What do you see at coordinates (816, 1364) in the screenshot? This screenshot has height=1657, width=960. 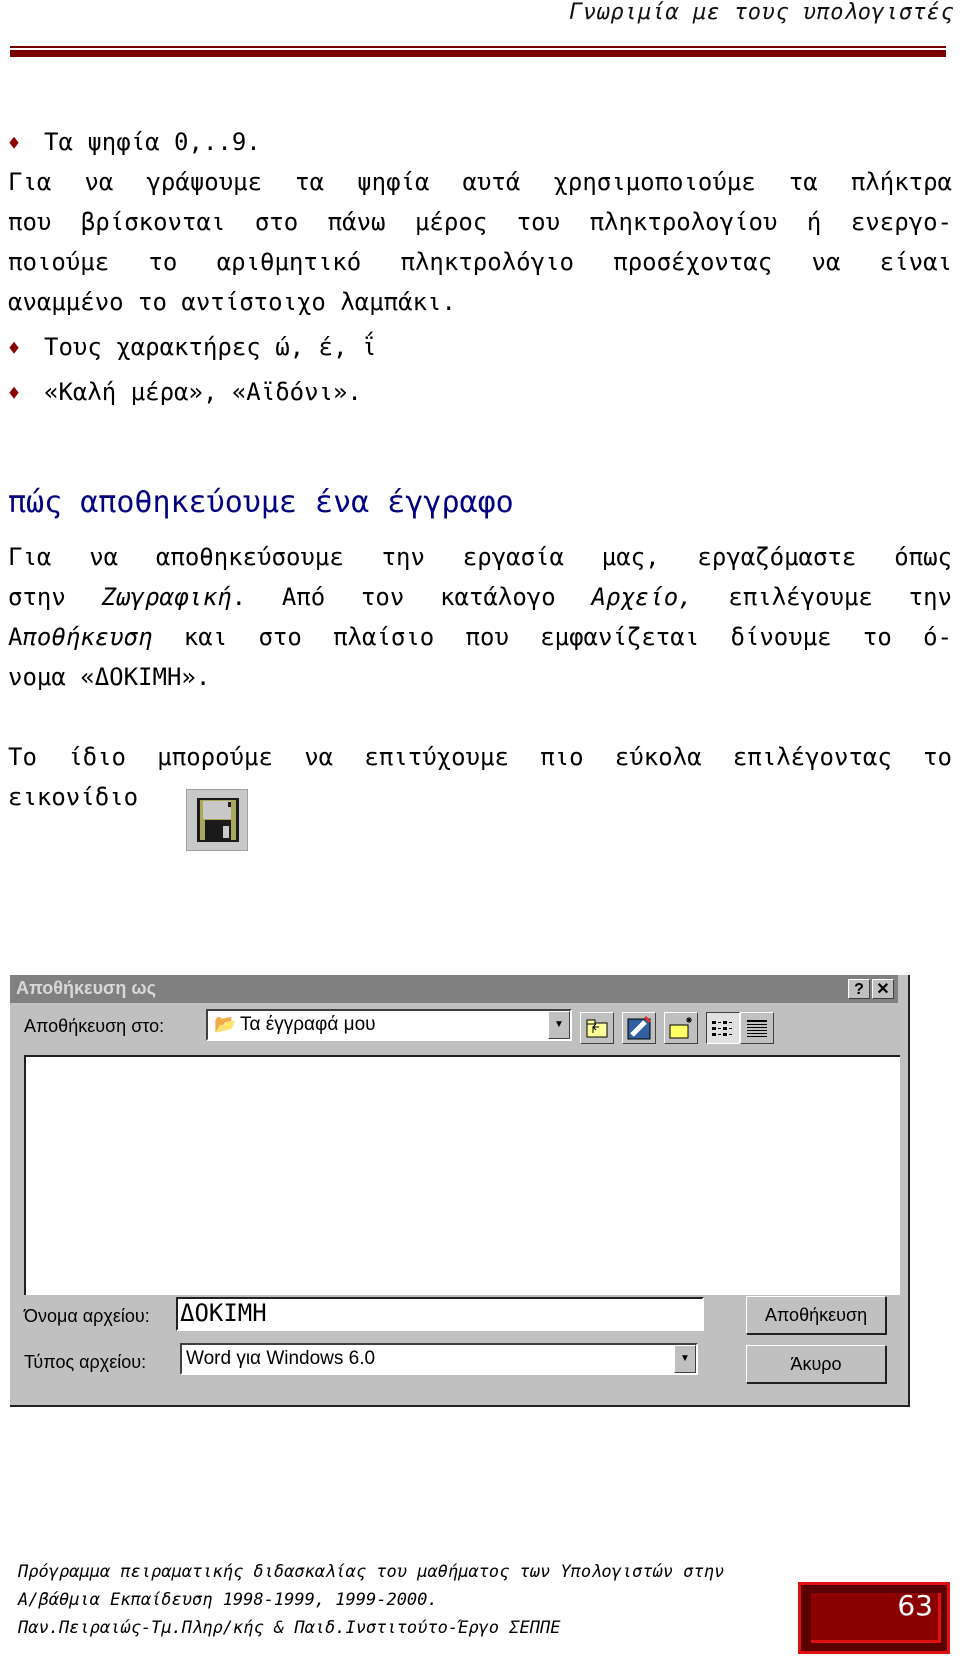 I see `cancel-button: Άκυρο` at bounding box center [816, 1364].